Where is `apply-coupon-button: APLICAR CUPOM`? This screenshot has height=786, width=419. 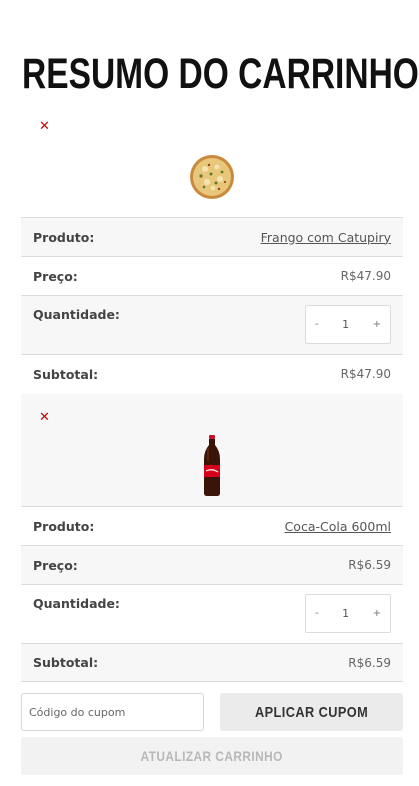 apply-coupon-button: APLICAR CUPOM is located at coordinates (311, 712).